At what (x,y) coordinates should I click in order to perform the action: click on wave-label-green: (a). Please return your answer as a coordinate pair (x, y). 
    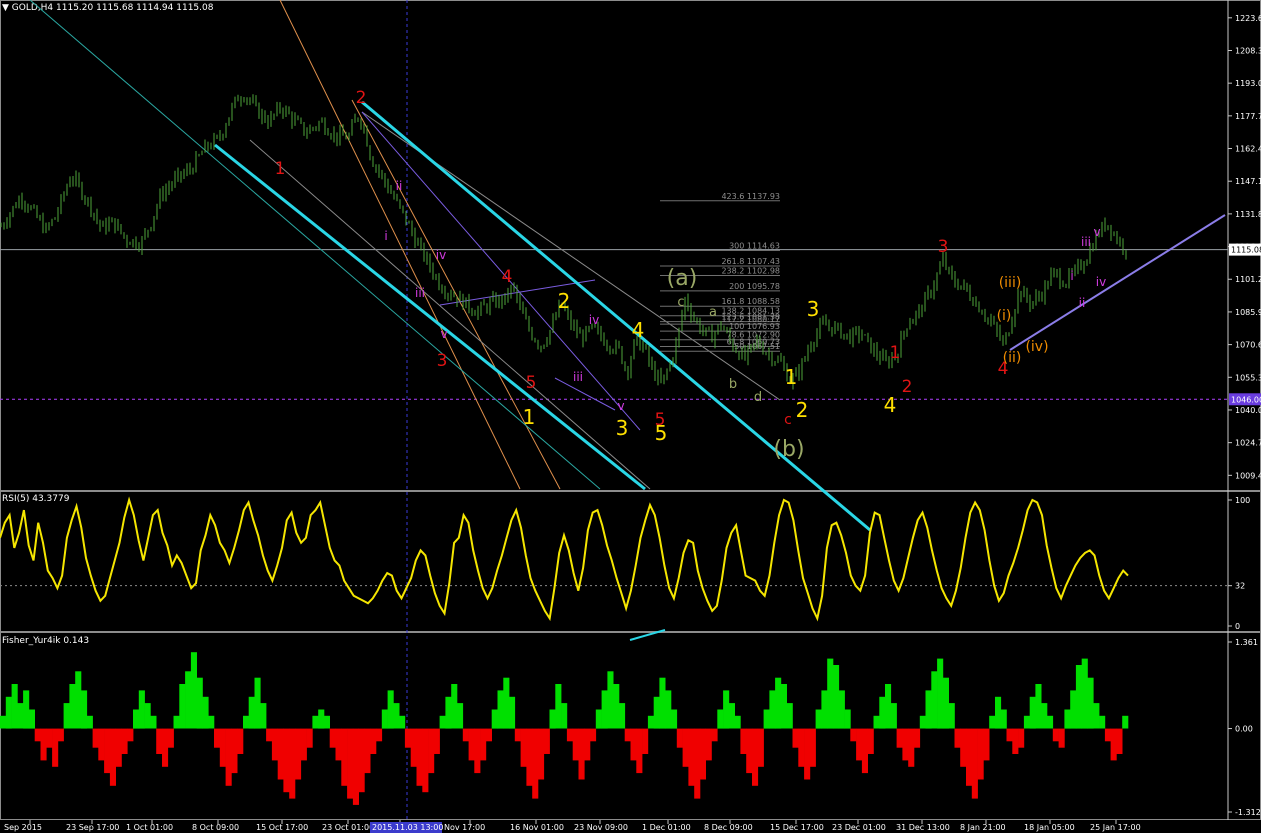
    Looking at the image, I should click on (682, 278).